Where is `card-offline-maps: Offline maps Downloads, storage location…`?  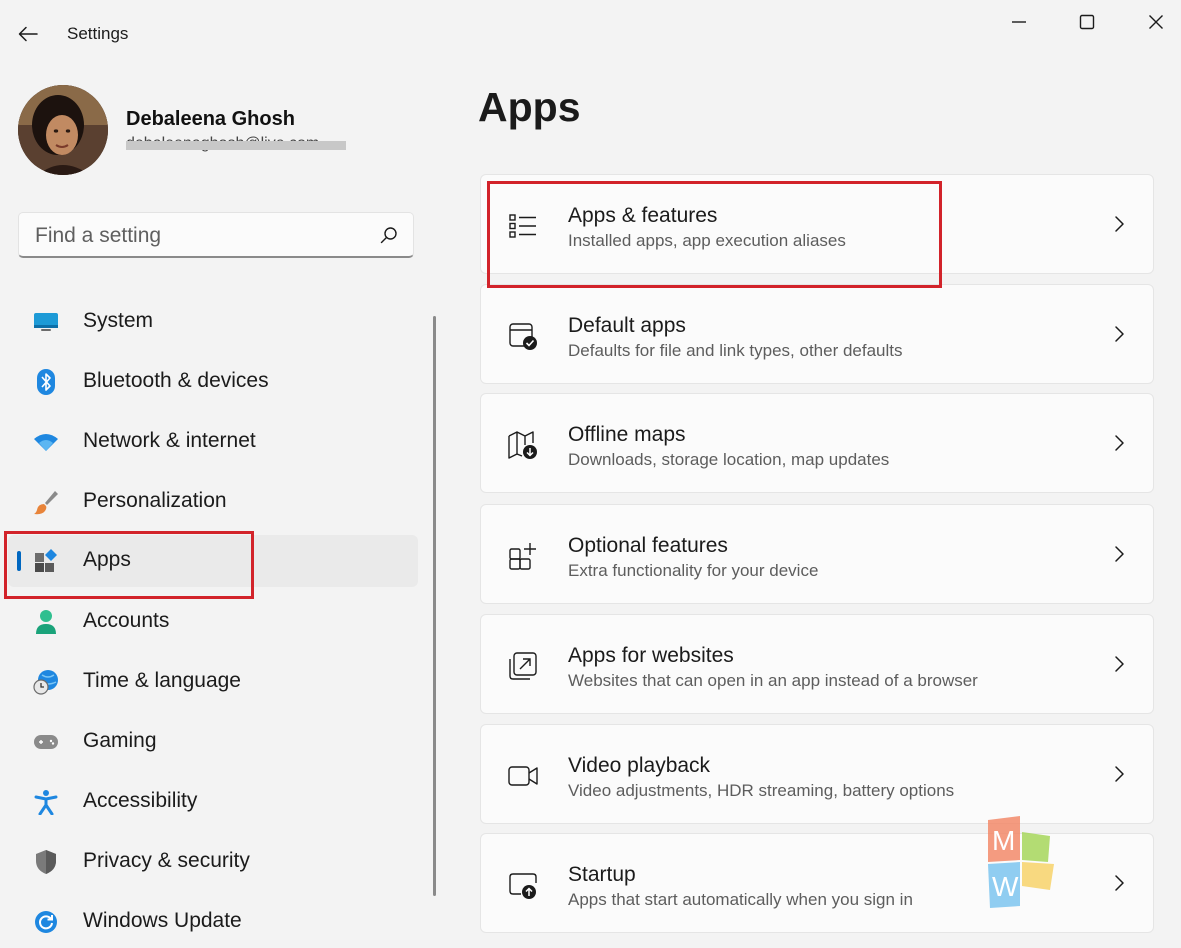
card-offline-maps: Offline maps Downloads, storage location… is located at coordinates (817, 443).